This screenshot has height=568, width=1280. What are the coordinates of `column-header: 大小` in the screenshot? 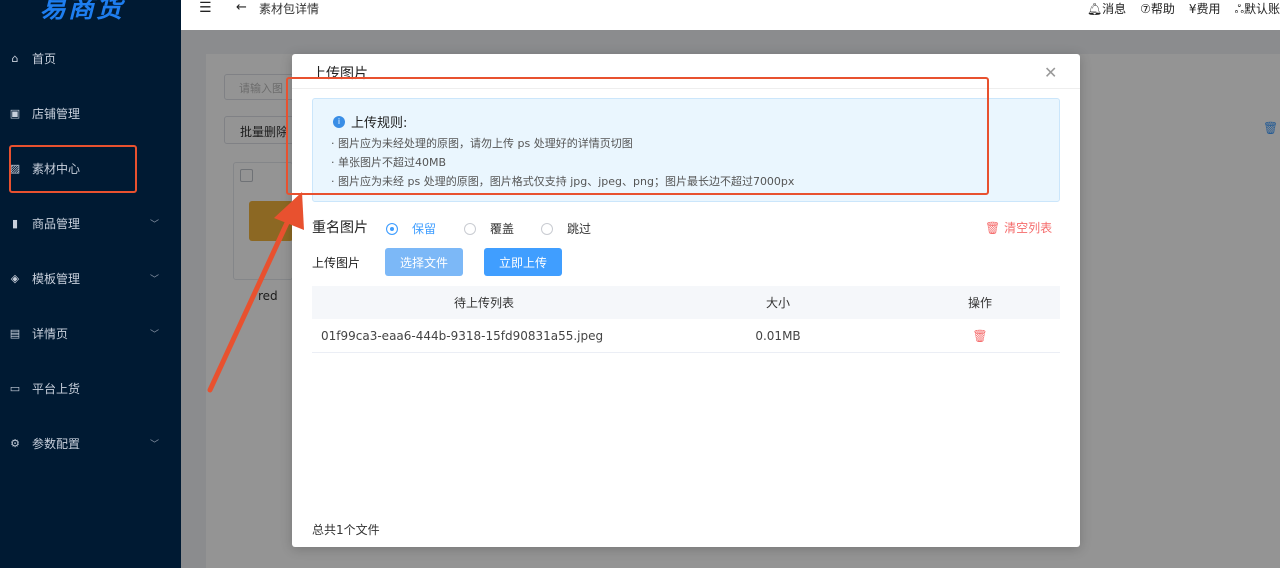 It's located at (777, 303).